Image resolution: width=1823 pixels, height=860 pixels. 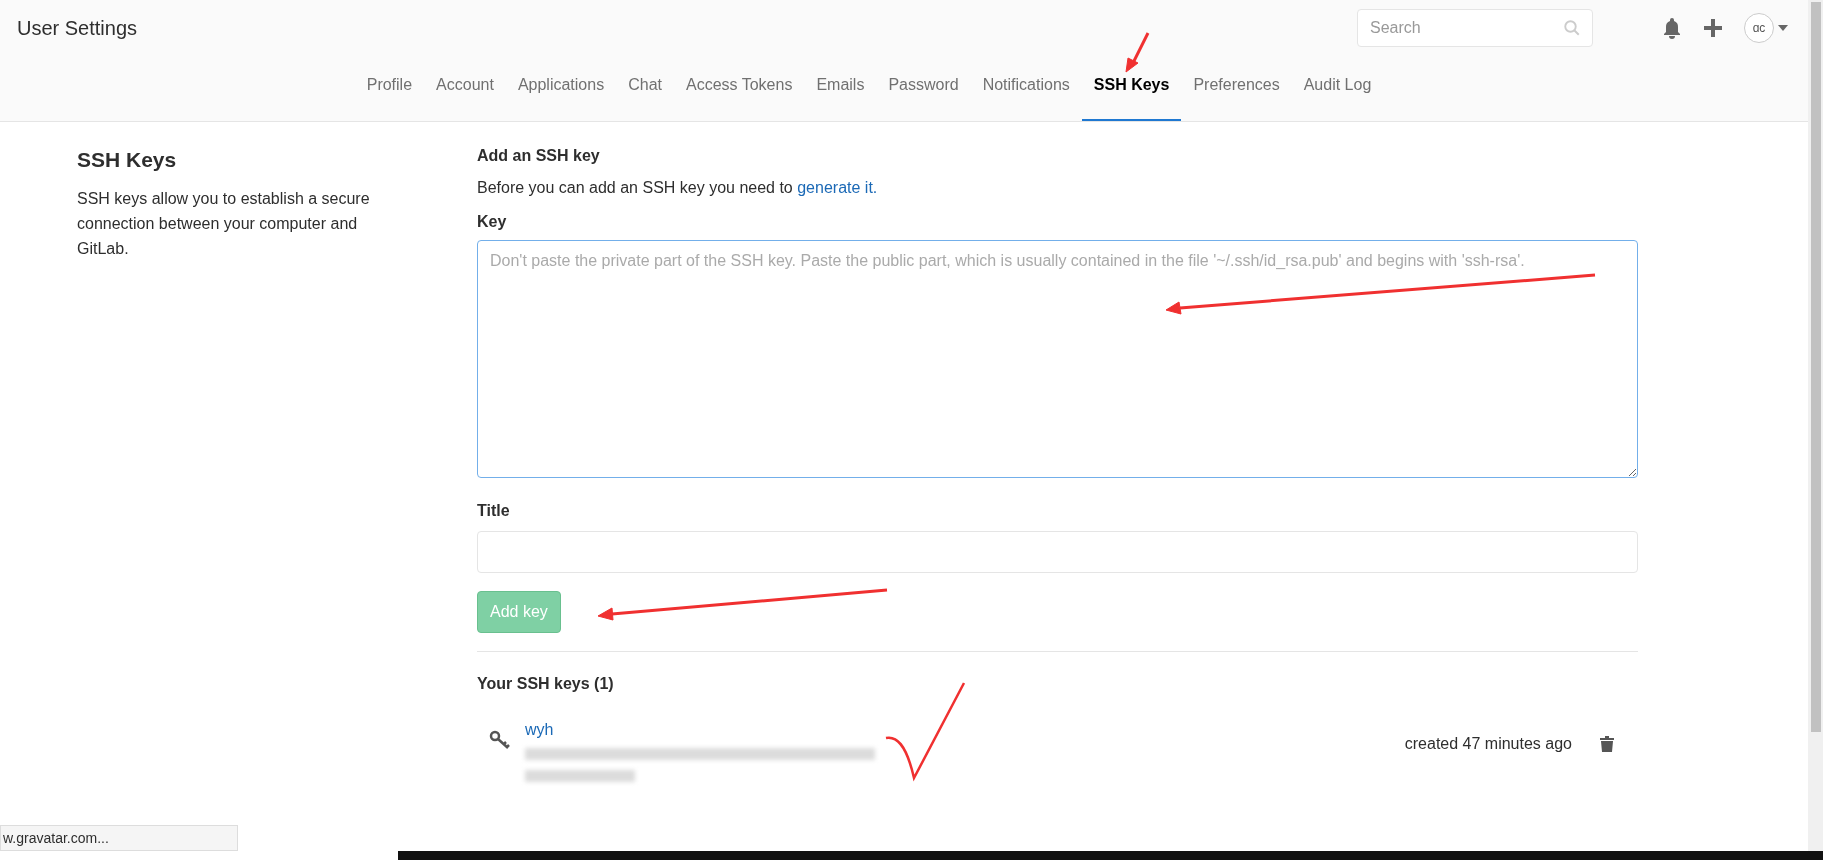 What do you see at coordinates (923, 88) in the screenshot?
I see `settings-tab: Password` at bounding box center [923, 88].